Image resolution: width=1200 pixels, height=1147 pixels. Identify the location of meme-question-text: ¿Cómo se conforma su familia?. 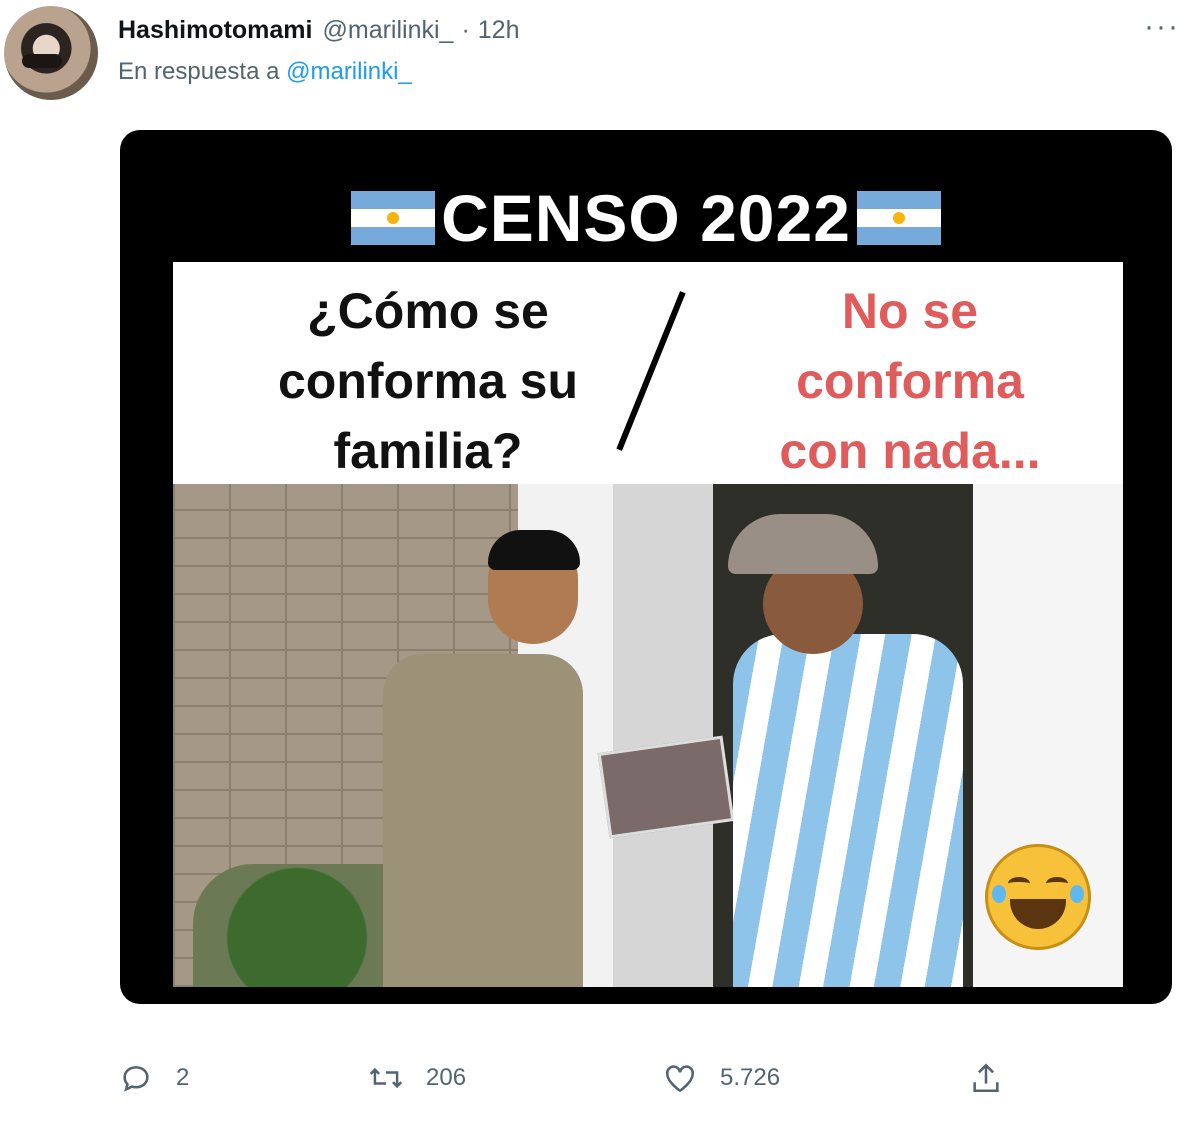
(428, 381).